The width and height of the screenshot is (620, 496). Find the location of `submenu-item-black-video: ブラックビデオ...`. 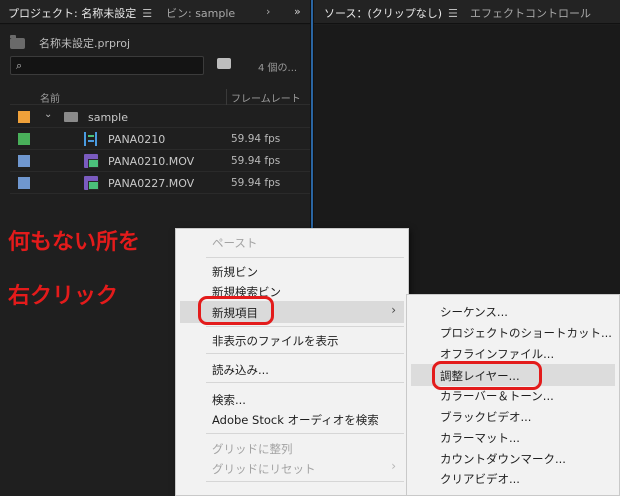

submenu-item-black-video: ブラックビデオ... is located at coordinates (485, 417).